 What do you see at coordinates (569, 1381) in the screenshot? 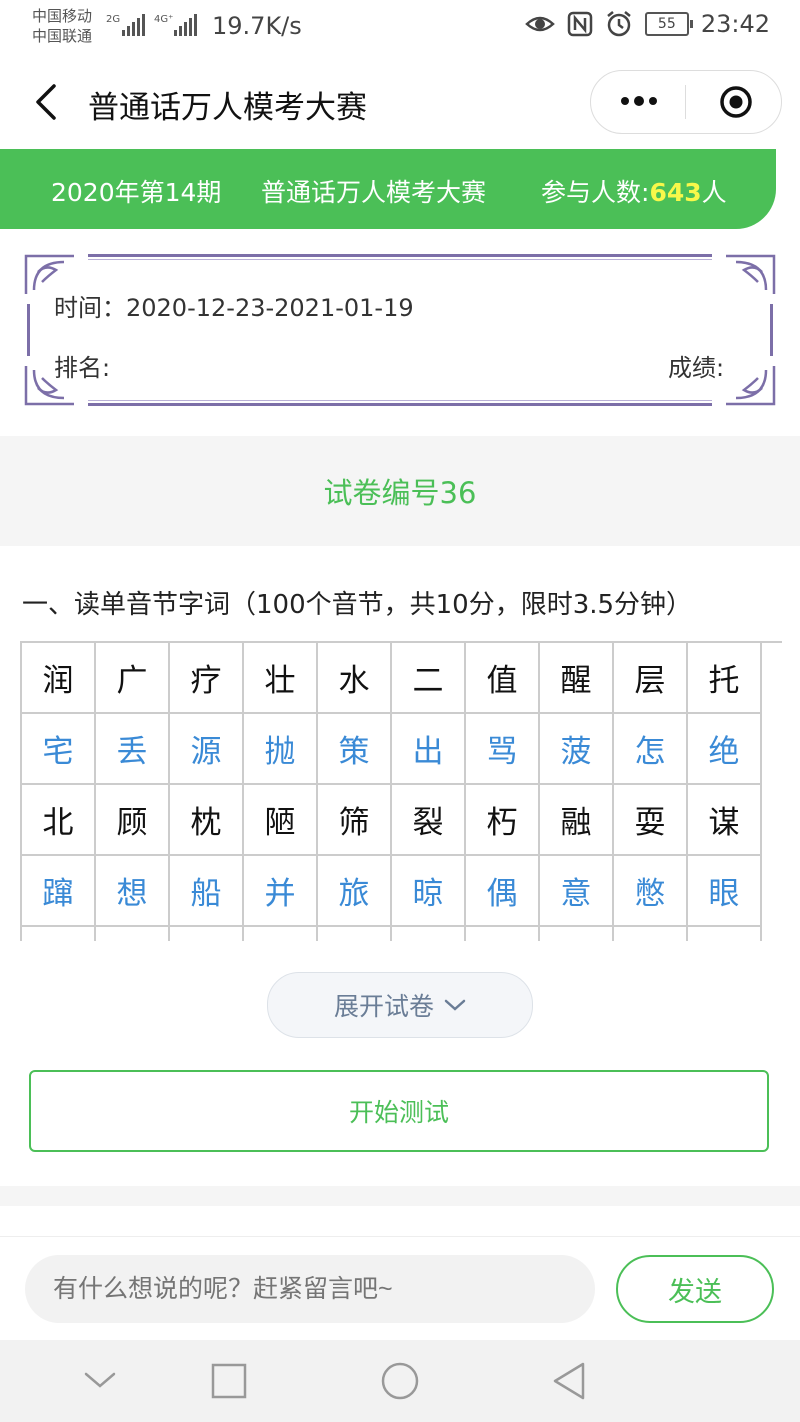
I see `back-icon` at bounding box center [569, 1381].